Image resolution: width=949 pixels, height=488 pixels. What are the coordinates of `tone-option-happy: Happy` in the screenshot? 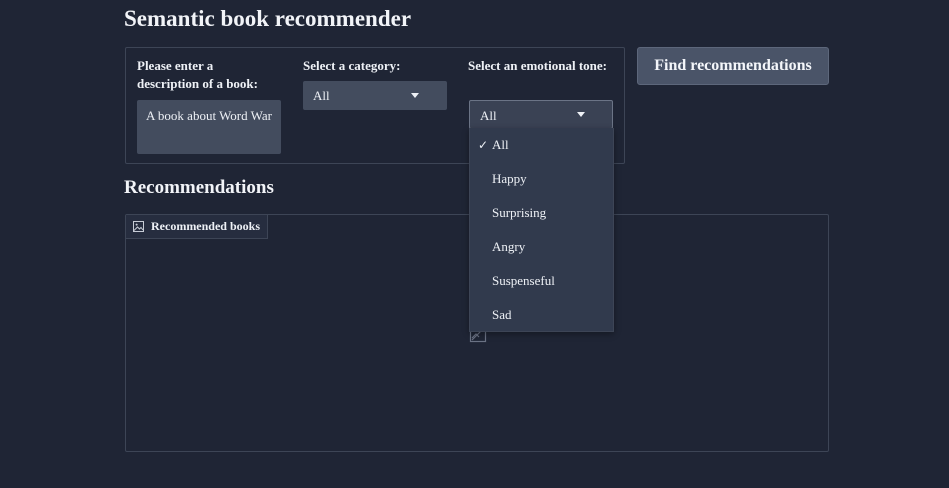 It's located at (541, 179).